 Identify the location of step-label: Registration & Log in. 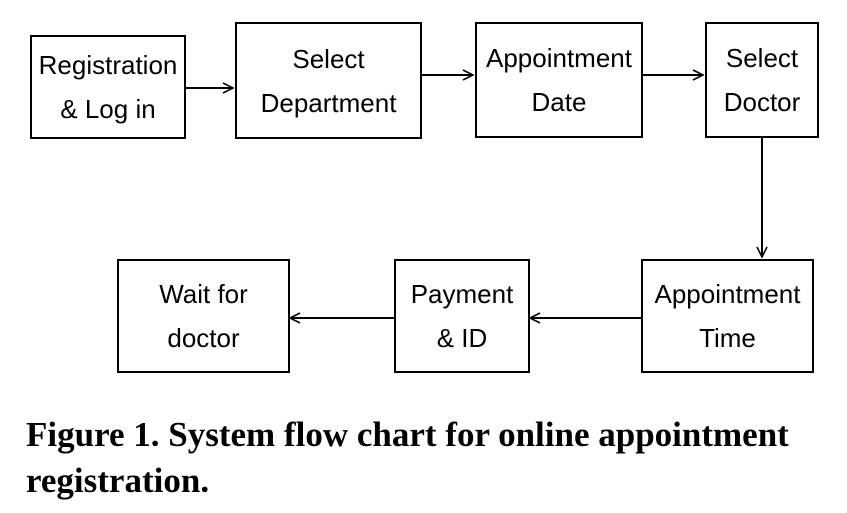
(108, 87).